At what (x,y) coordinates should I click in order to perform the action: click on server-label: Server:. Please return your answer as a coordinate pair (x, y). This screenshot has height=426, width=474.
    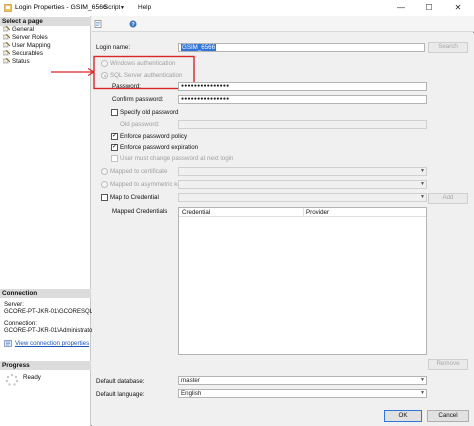
    Looking at the image, I should click on (14, 304).